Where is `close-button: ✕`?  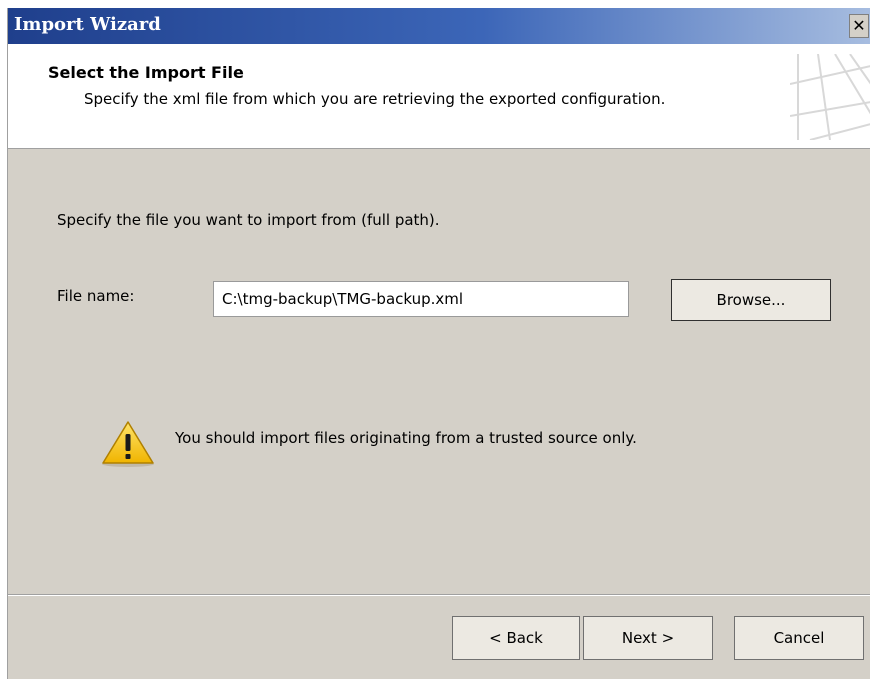 close-button: ✕ is located at coordinates (859, 26).